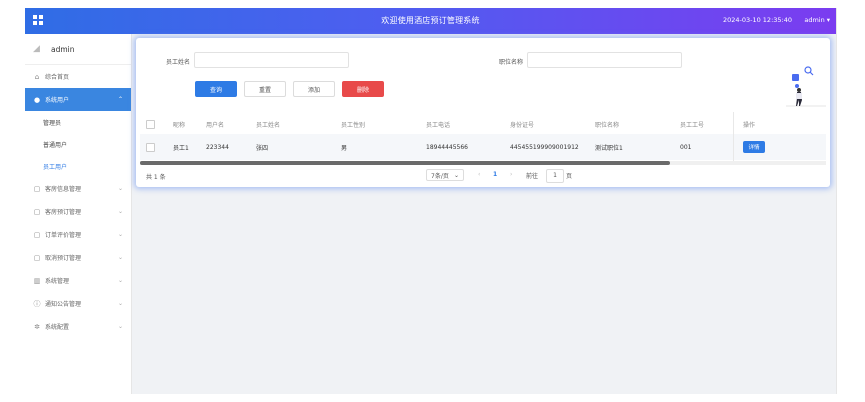 This screenshot has width=865, height=402. Describe the element at coordinates (604, 60) in the screenshot. I see `position-name-input` at that location.